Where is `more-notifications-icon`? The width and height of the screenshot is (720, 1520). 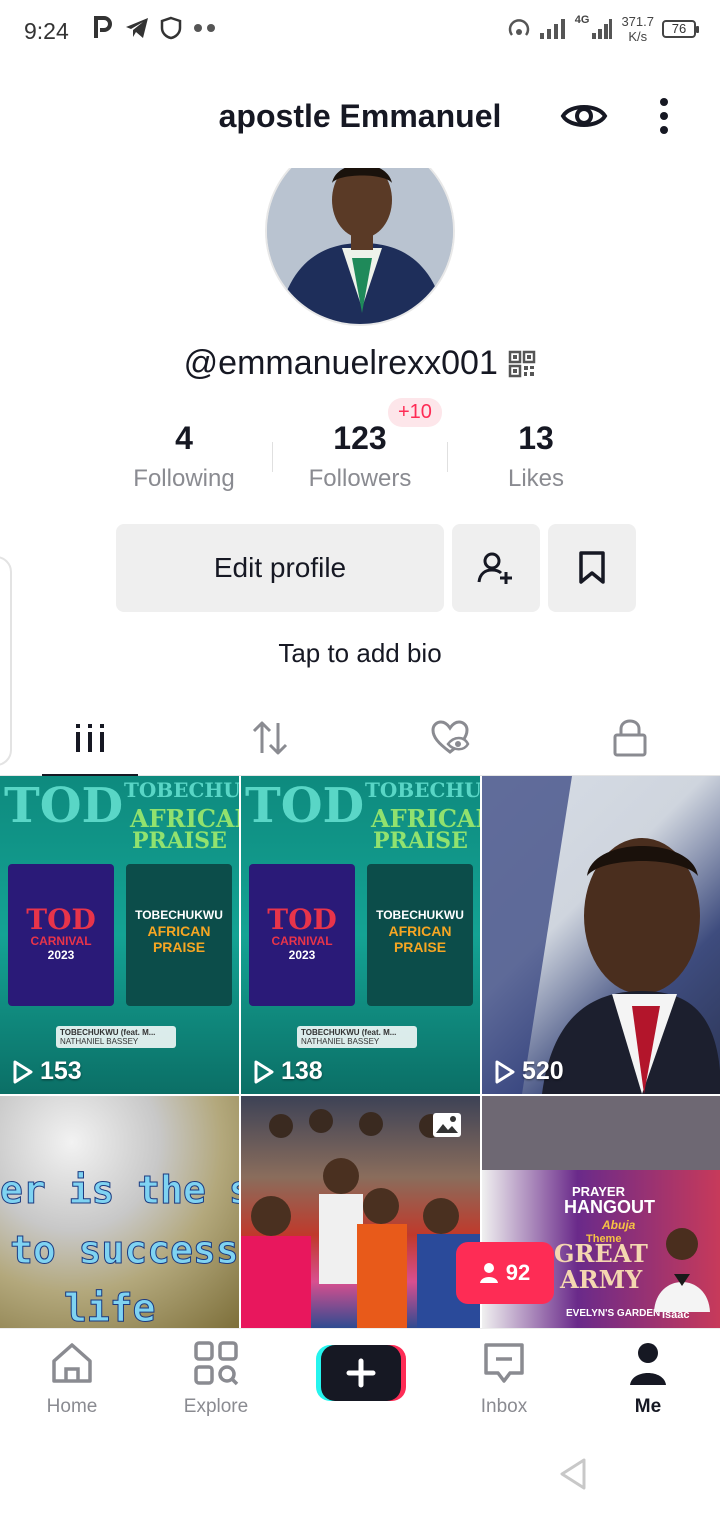
more-notifications-icon is located at coordinates (204, 28).